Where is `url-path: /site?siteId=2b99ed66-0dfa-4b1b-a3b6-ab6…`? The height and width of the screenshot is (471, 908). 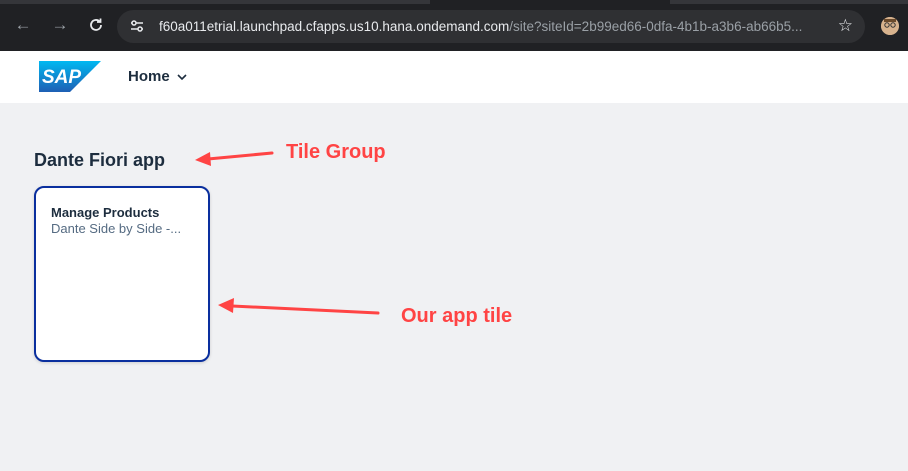 url-path: /site?siteId=2b99ed66-0dfa-4b1b-a3b6-ab6… is located at coordinates (656, 26).